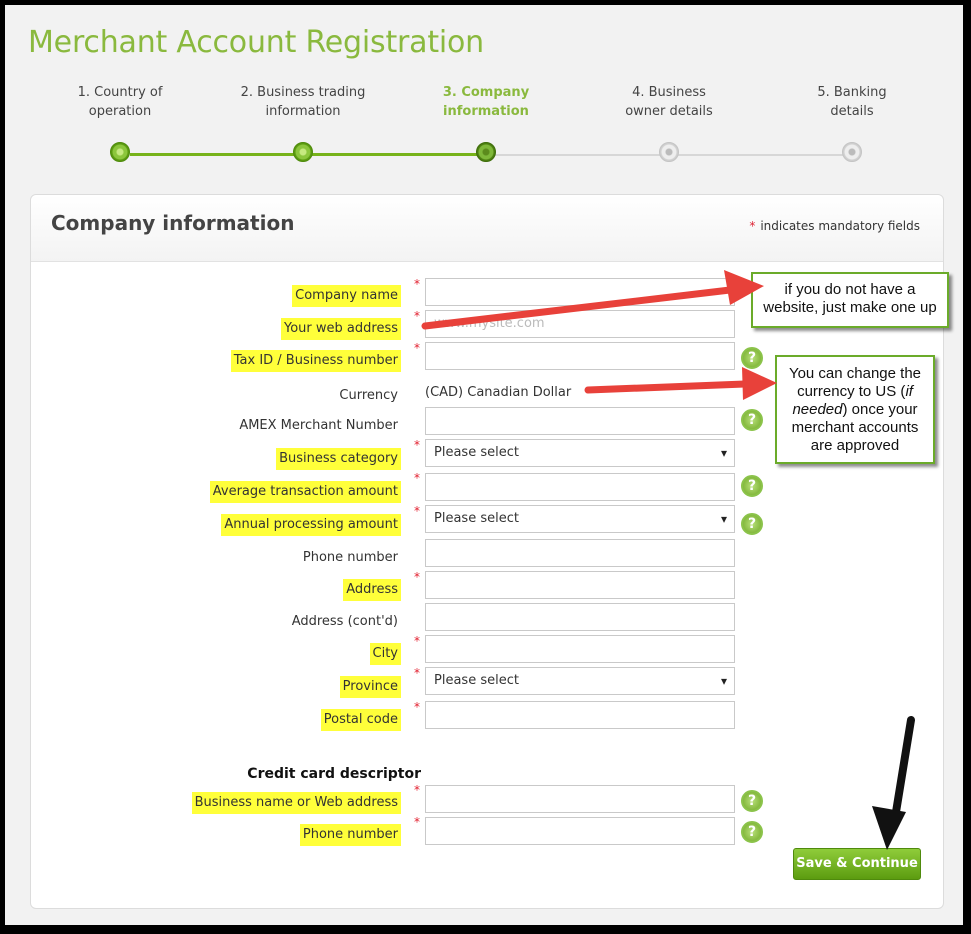  What do you see at coordinates (334, 774) in the screenshot?
I see `credit-card-descriptor-heading: Credit card descriptor` at bounding box center [334, 774].